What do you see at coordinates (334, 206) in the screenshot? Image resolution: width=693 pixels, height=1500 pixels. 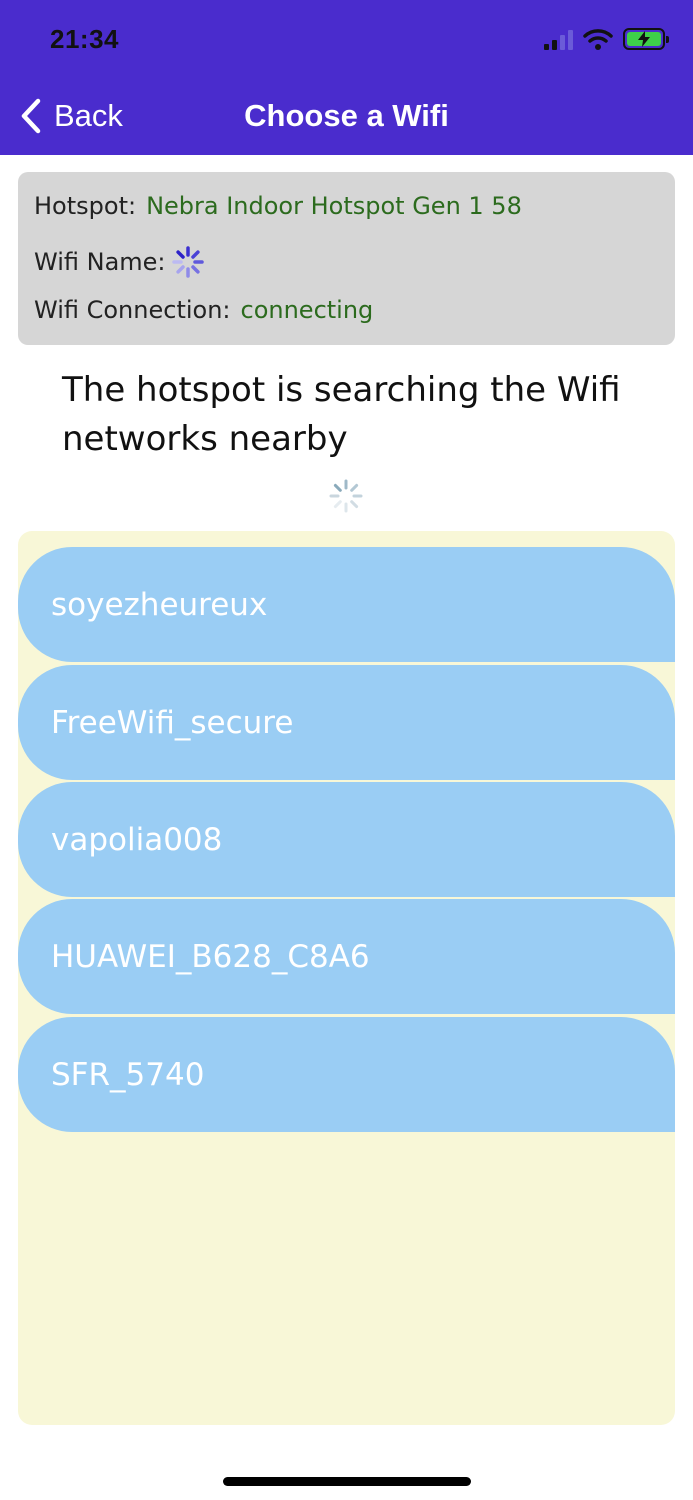 I see `hotspot-value: Nebra Indoor Hotspot Gen 1 58` at bounding box center [334, 206].